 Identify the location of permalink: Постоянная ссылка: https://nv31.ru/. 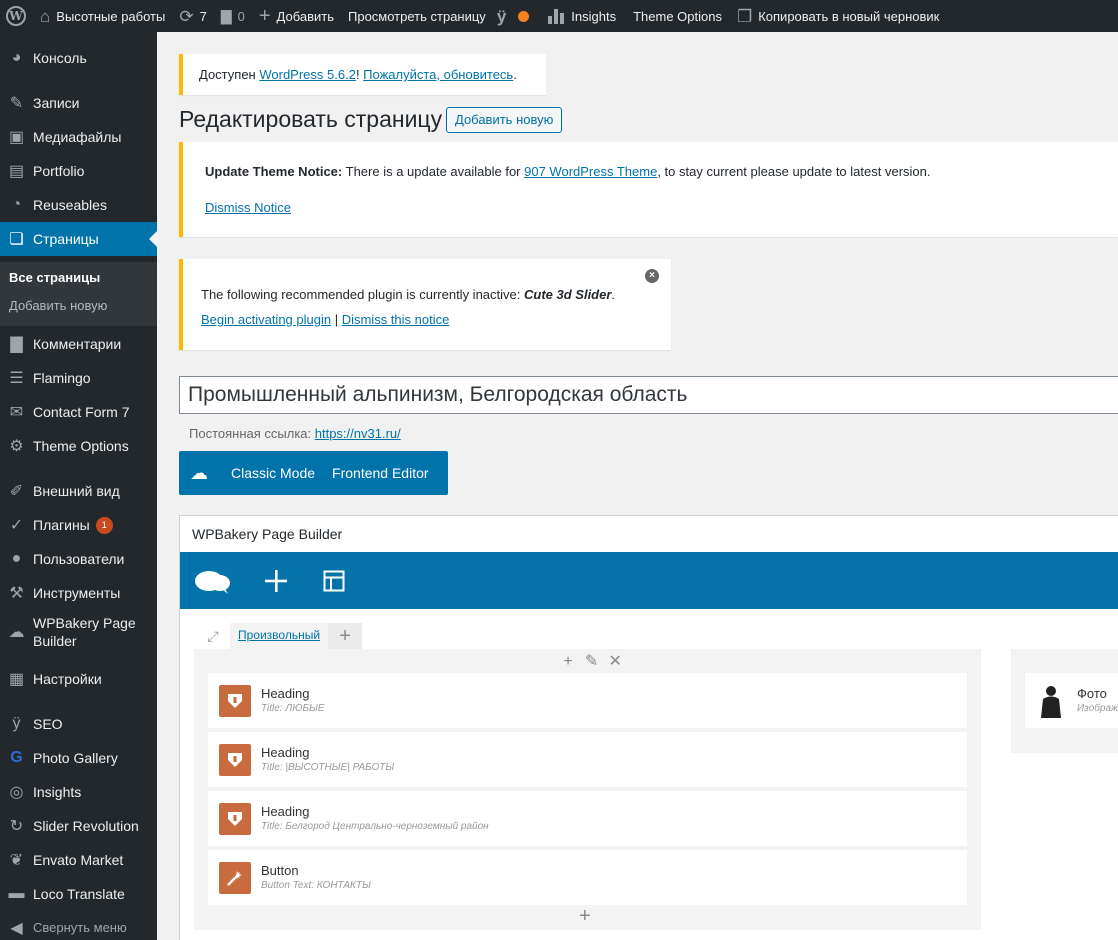
(295, 433).